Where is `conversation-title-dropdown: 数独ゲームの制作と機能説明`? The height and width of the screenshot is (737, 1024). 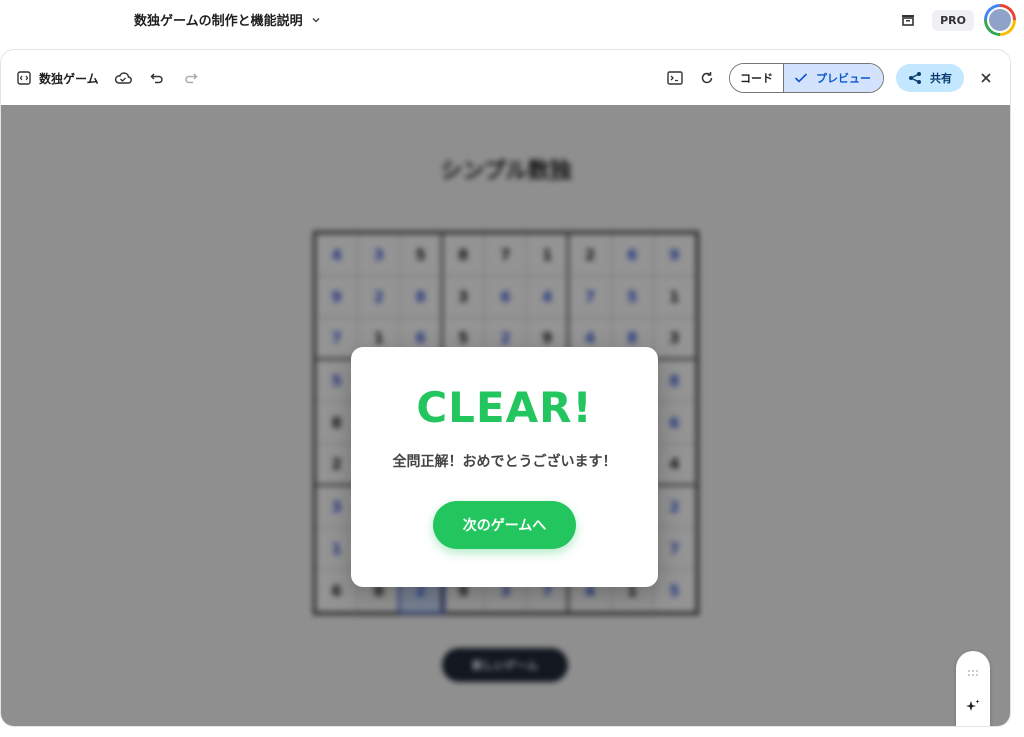 conversation-title-dropdown: 数独ゲームの制作と機能説明 is located at coordinates (227, 19).